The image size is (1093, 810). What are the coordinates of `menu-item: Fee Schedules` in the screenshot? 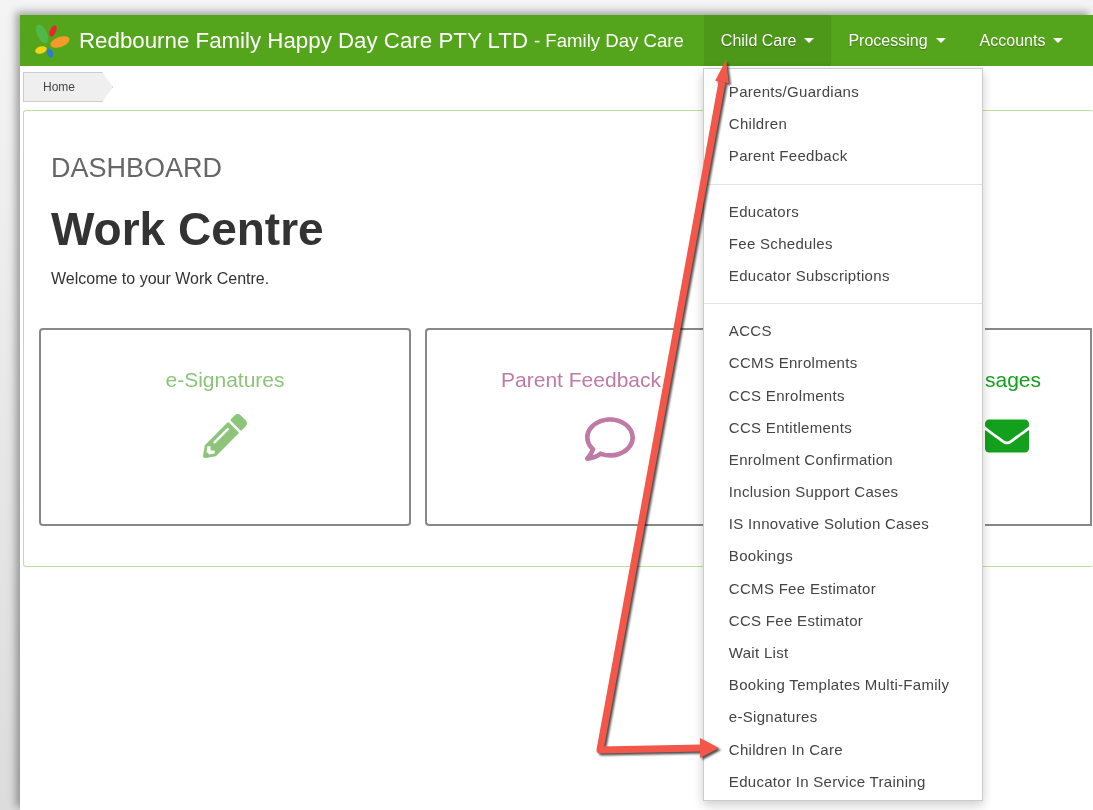 It's located at (780, 243).